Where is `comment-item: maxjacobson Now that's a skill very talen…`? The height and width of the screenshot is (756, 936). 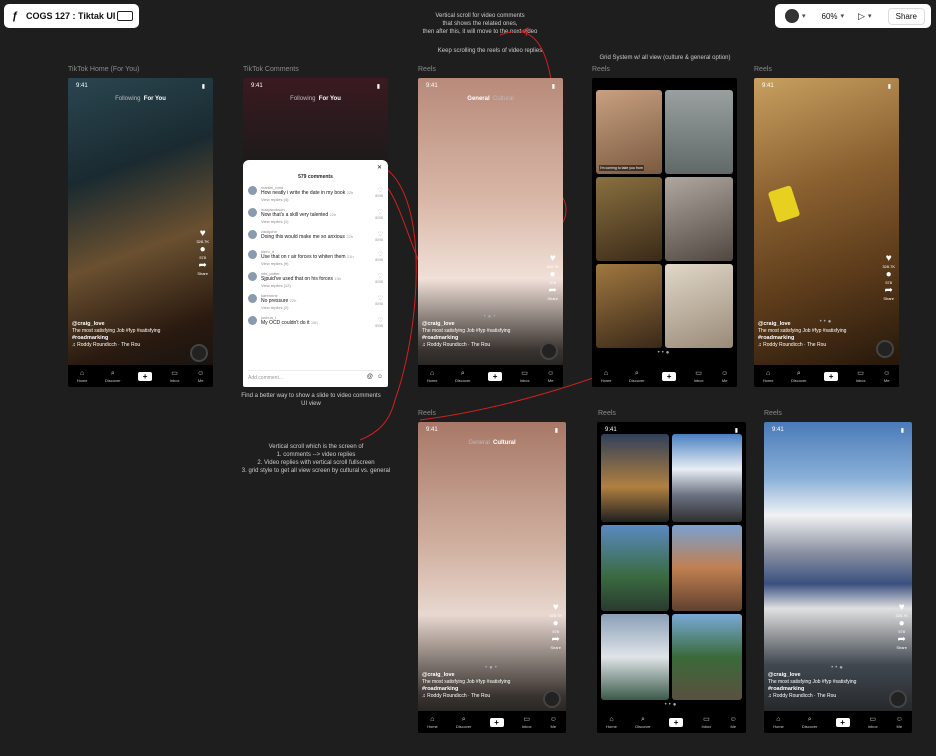 comment-item: maxjacobson Now that's a skill very talen… is located at coordinates (315, 217).